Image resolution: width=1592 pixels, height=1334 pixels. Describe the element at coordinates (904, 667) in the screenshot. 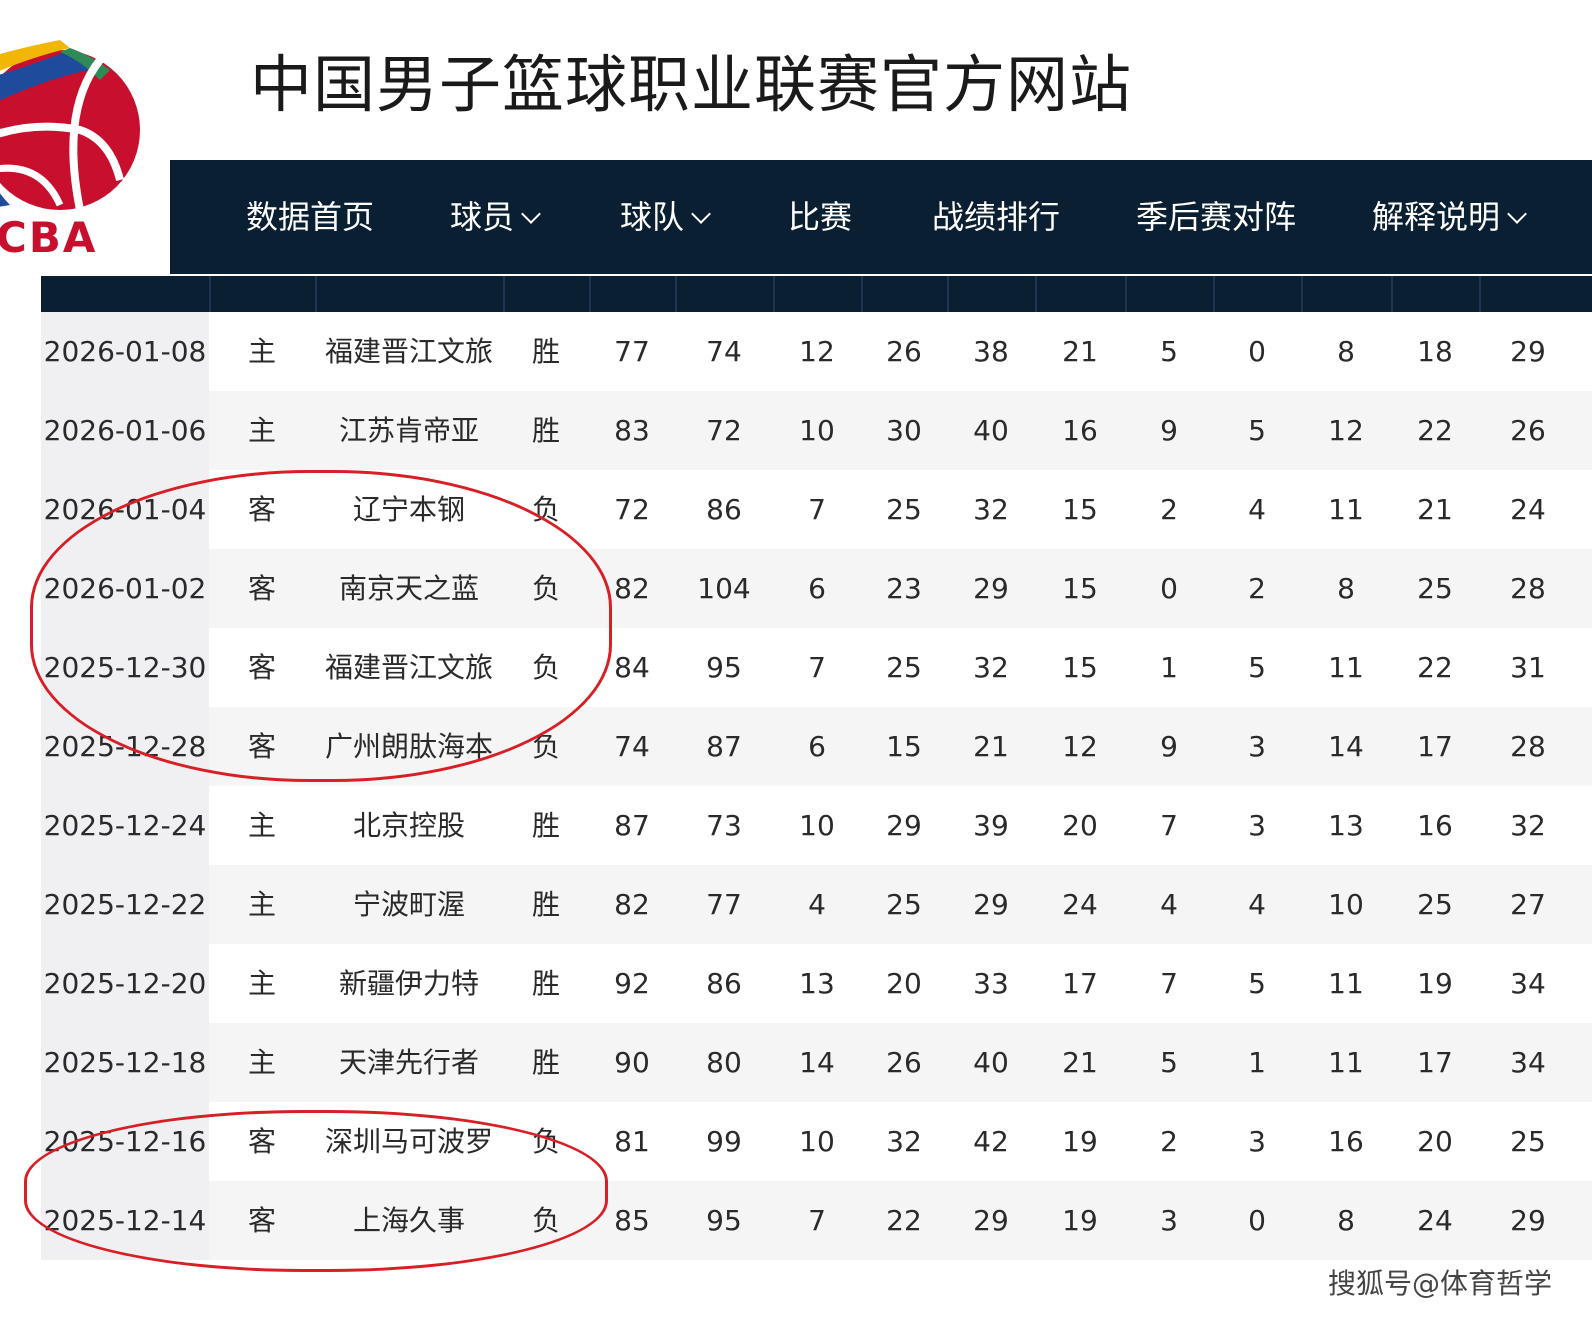

I see `stat-col-8: 25` at that location.